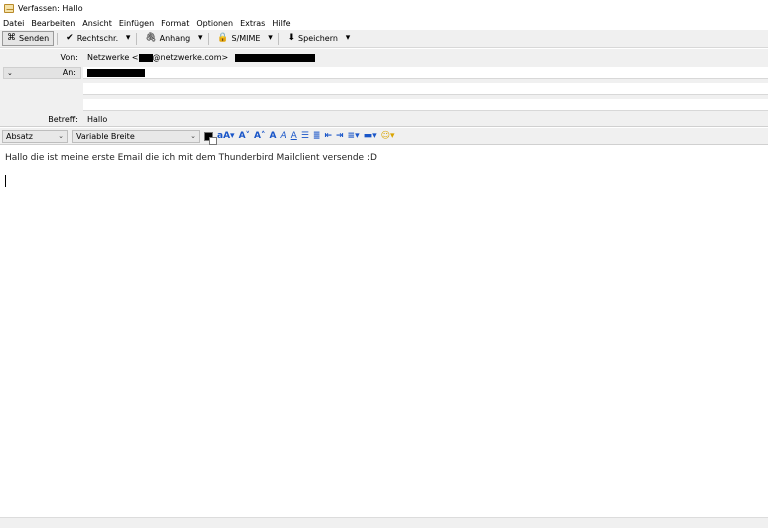  I want to click on menu-bearbeiten: Bearbeiten, so click(53, 23).